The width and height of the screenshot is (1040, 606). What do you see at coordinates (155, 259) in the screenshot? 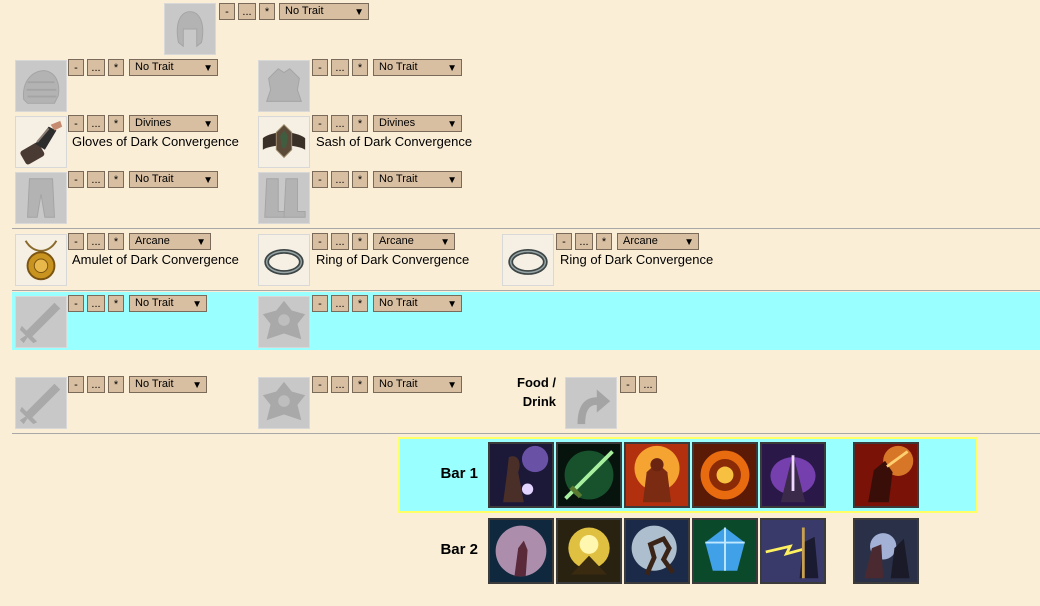
I see `item-name: Amulet of Dark Convergence` at bounding box center [155, 259].